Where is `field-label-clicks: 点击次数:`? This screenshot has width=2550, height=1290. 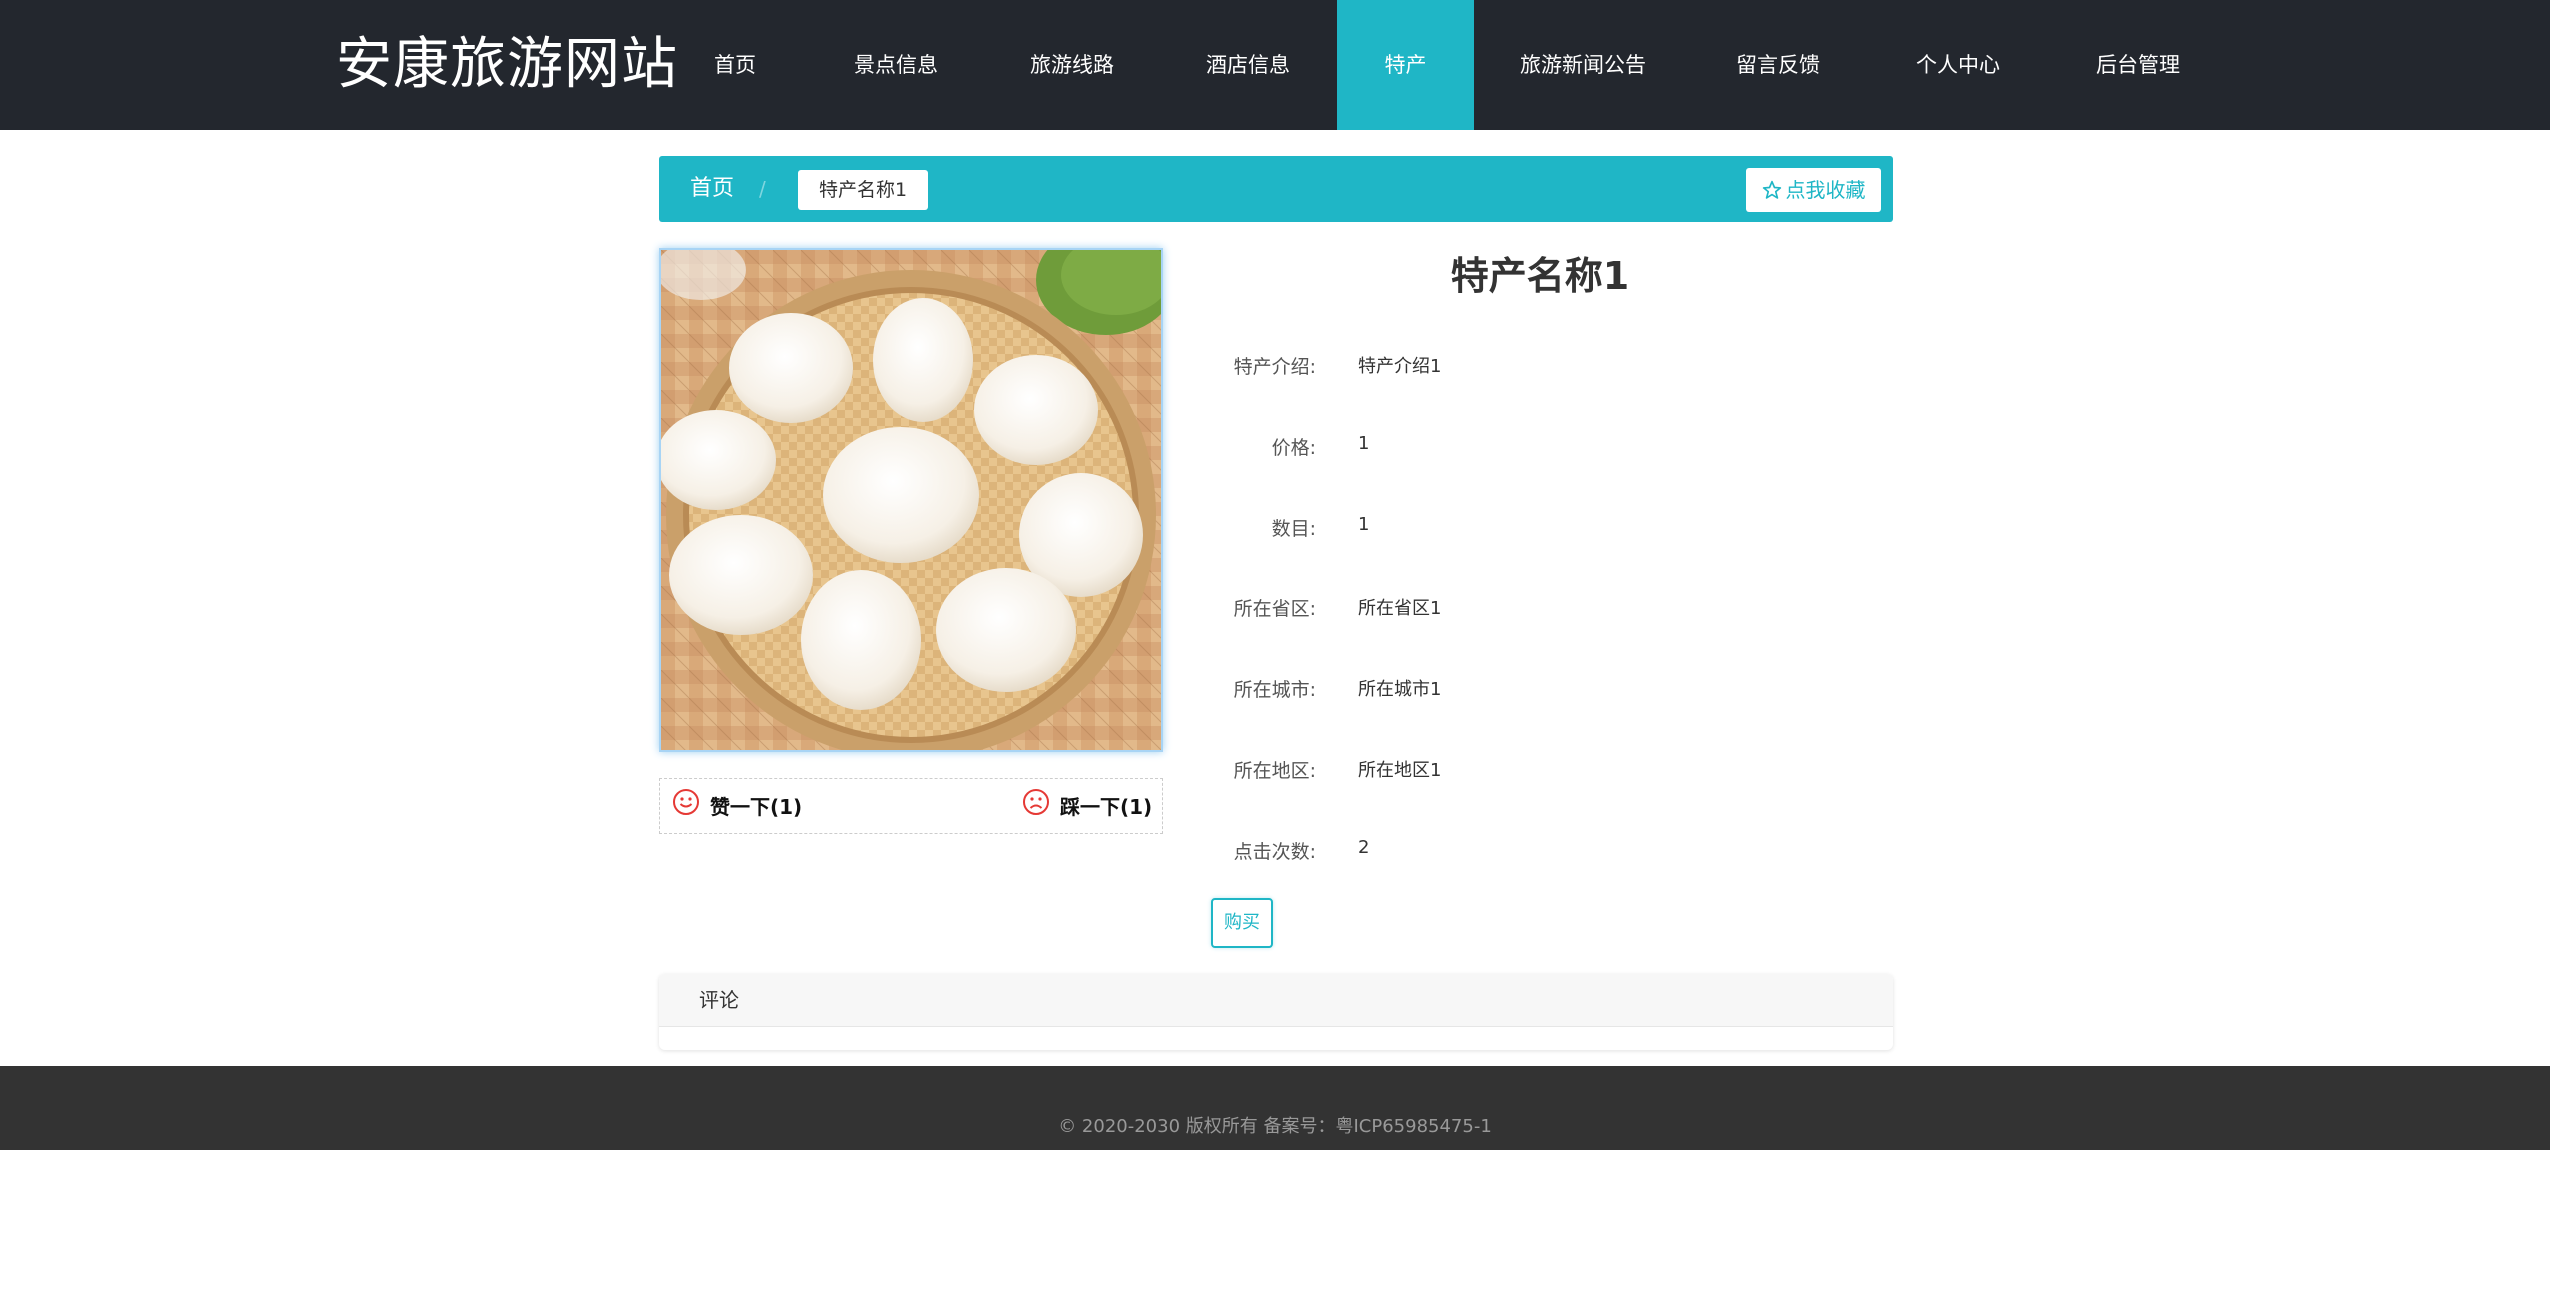
field-label-clicks: 点击次数: is located at coordinates (1274, 852).